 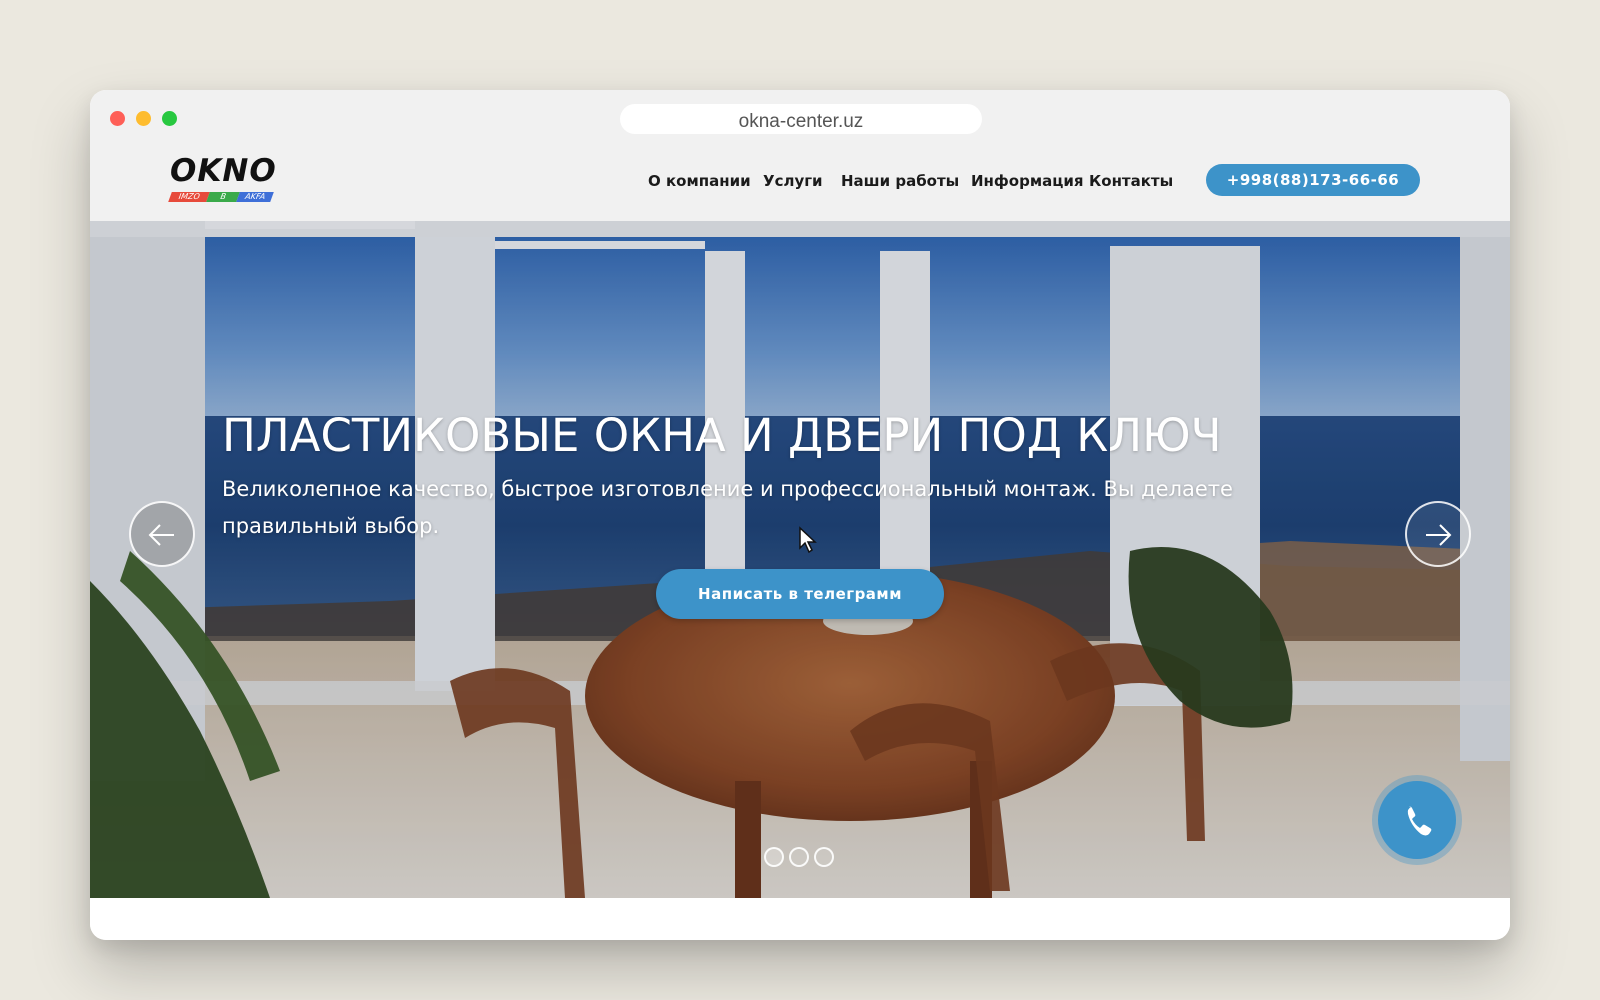 I want to click on address-bar: okna-center.uz, so click(x=801, y=119).